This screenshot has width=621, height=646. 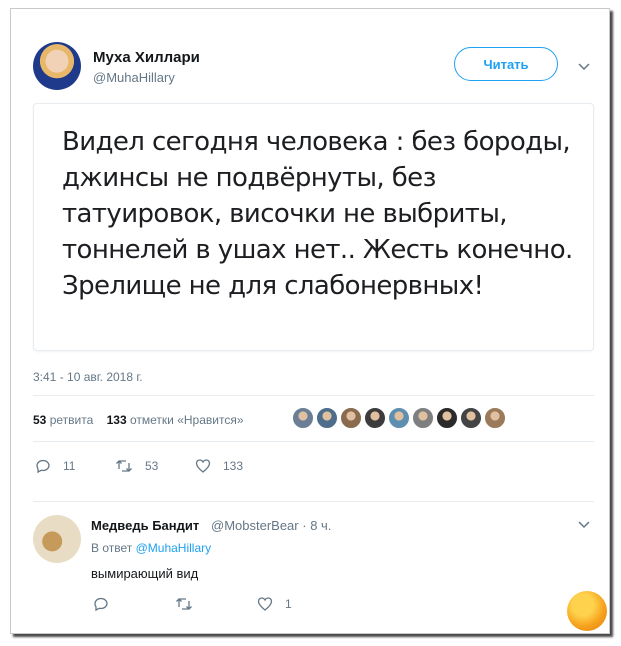 I want to click on likes-count: 133, so click(x=117, y=420).